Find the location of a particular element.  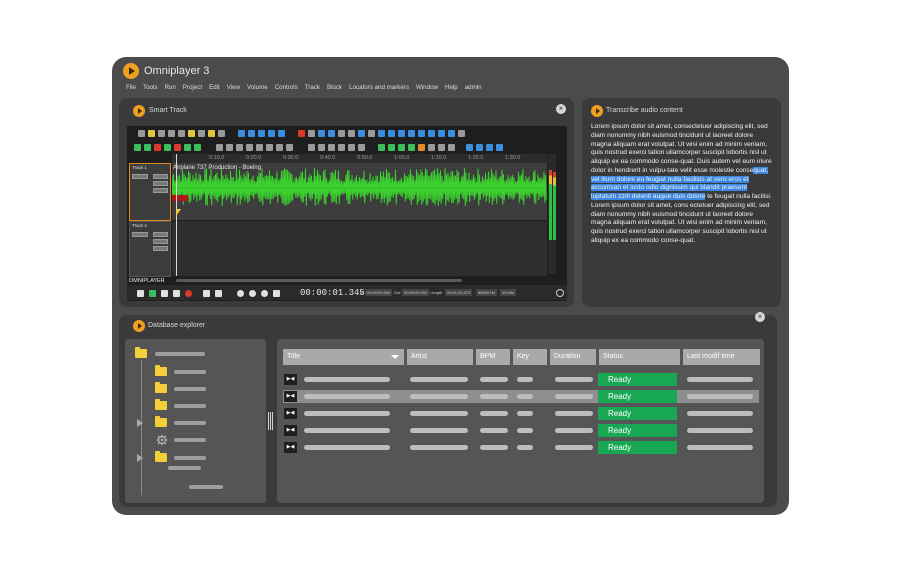

zoom-select-icon is located at coordinates (276, 293).